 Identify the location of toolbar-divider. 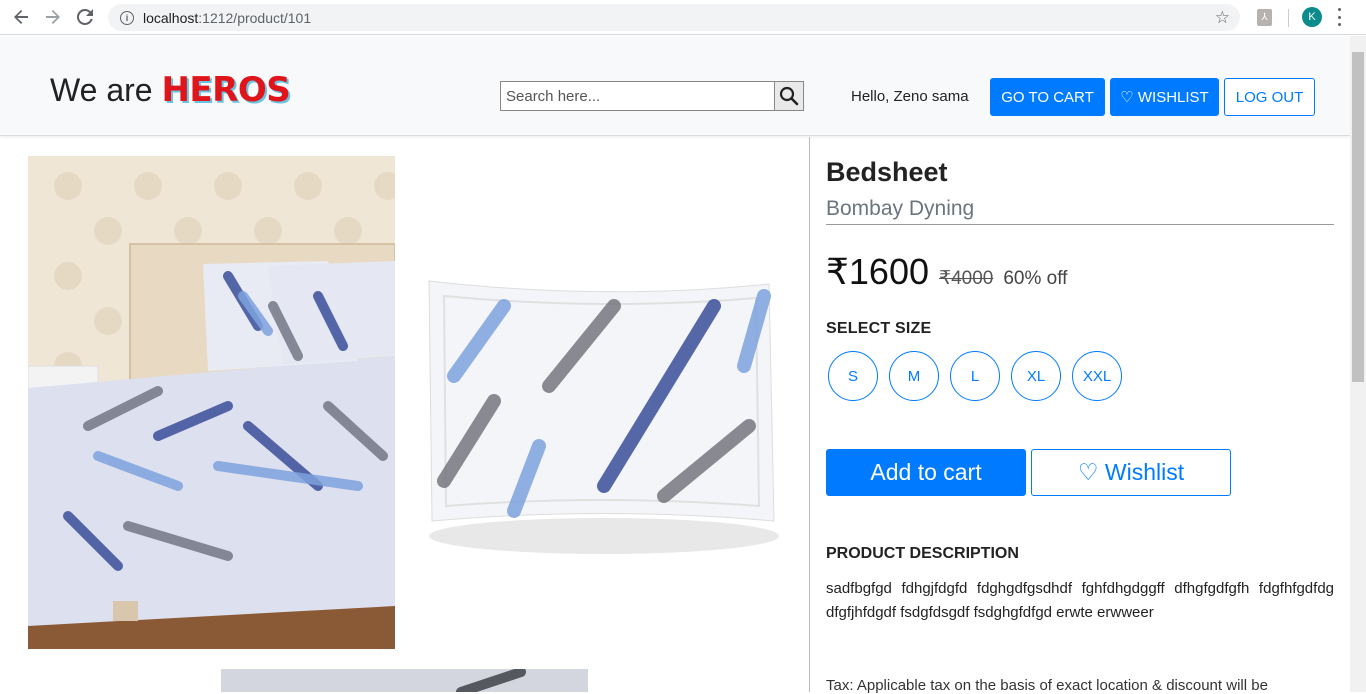
(1288, 18).